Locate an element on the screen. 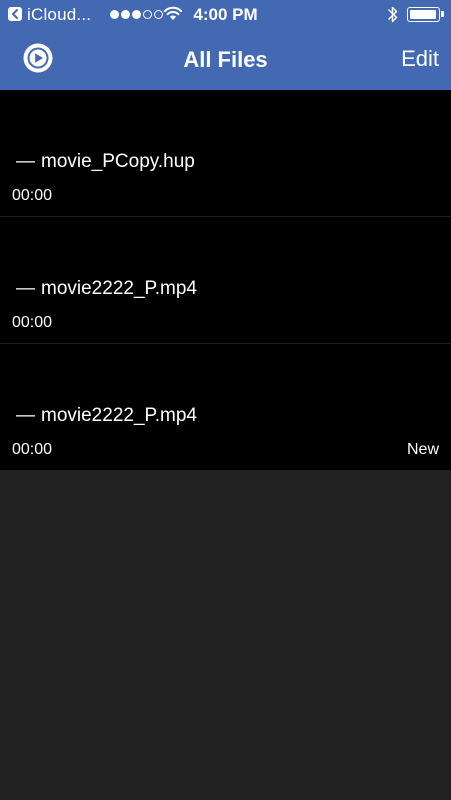 Image resolution: width=451 pixels, height=800 pixels. navigation-bar: All Files Edit is located at coordinates (225, 60).